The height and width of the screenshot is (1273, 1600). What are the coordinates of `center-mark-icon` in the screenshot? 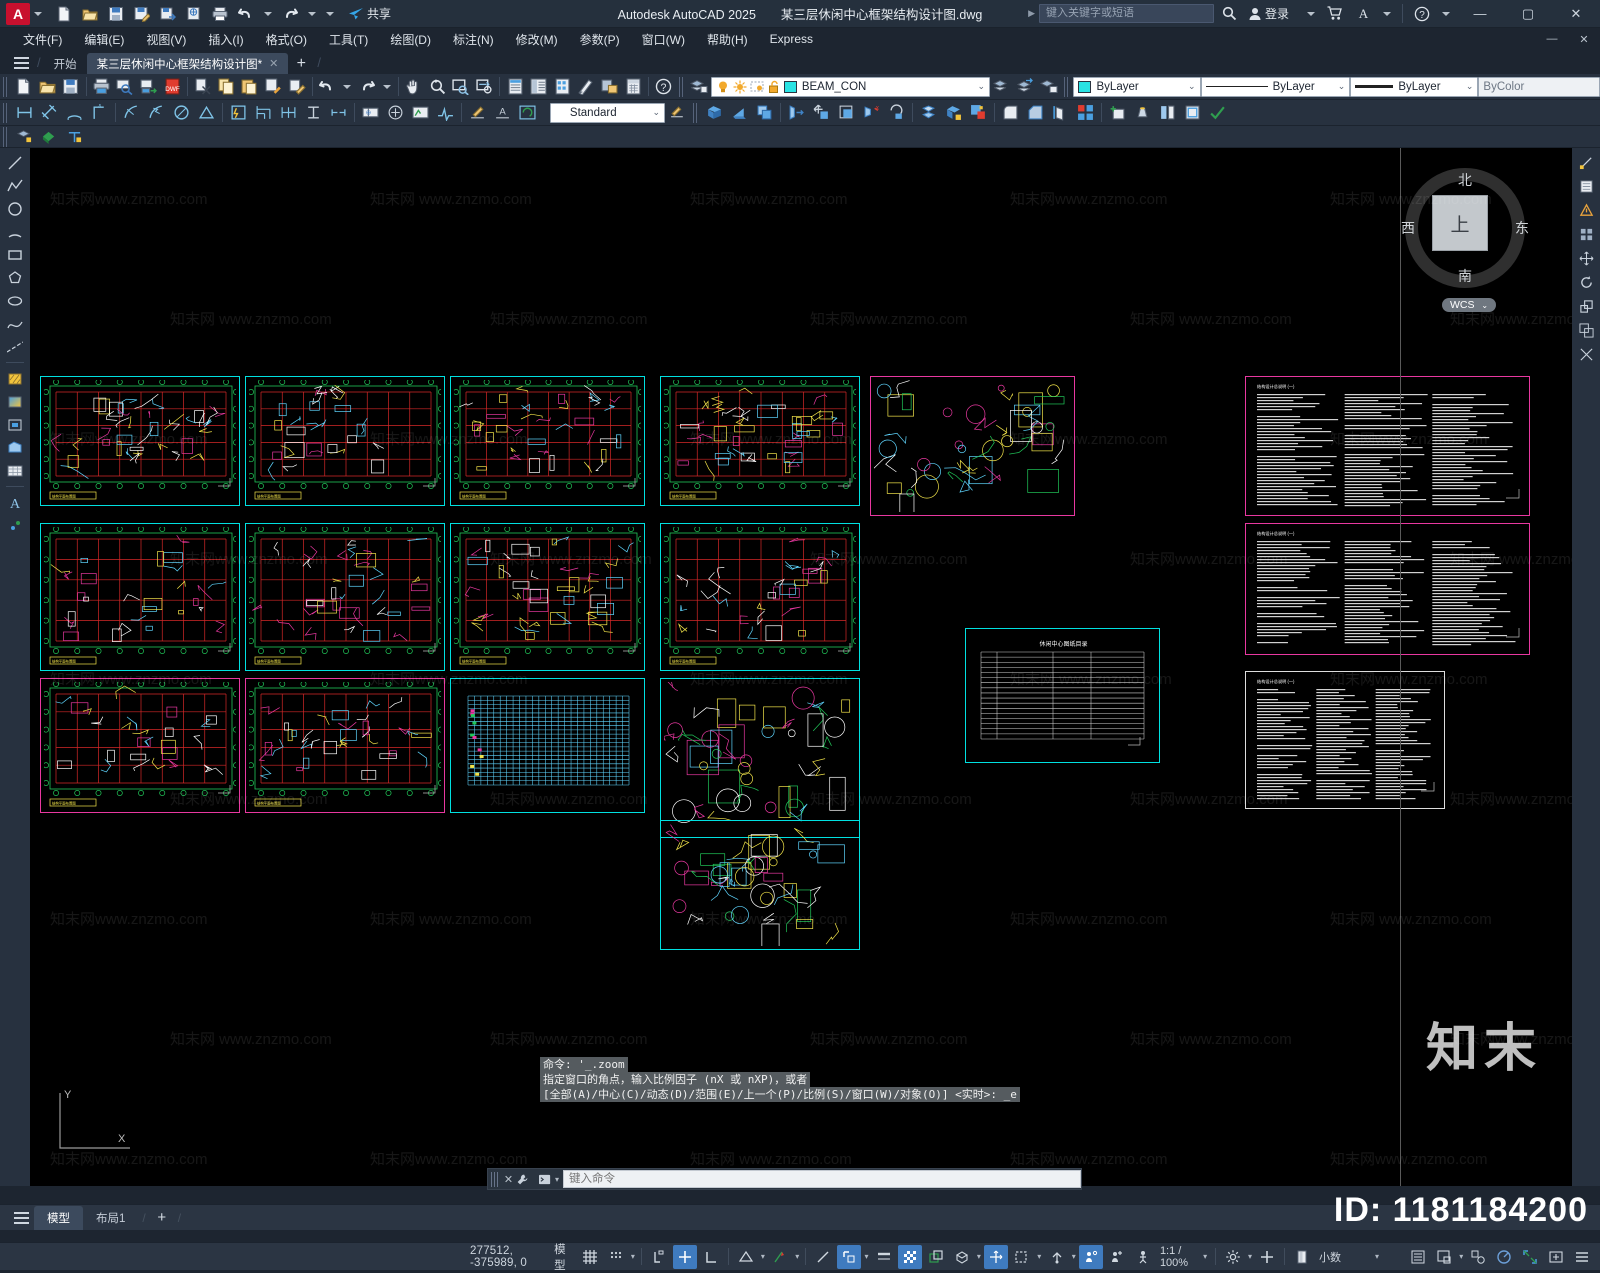 It's located at (395, 112).